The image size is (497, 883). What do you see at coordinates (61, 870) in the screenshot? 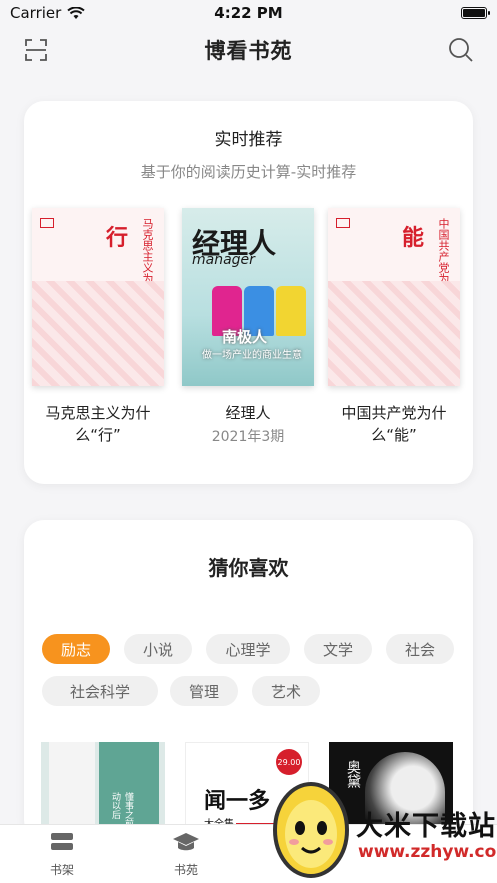
I see `tab-label: 书架` at bounding box center [61, 870].